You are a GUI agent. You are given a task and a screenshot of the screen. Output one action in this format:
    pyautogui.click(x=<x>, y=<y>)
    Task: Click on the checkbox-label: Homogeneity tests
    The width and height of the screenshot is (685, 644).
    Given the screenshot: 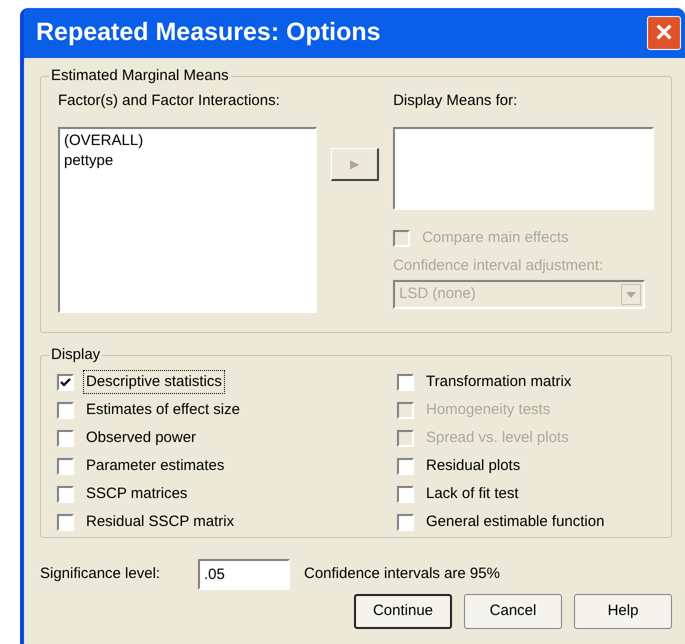 What is the action you would take?
    pyautogui.click(x=488, y=410)
    